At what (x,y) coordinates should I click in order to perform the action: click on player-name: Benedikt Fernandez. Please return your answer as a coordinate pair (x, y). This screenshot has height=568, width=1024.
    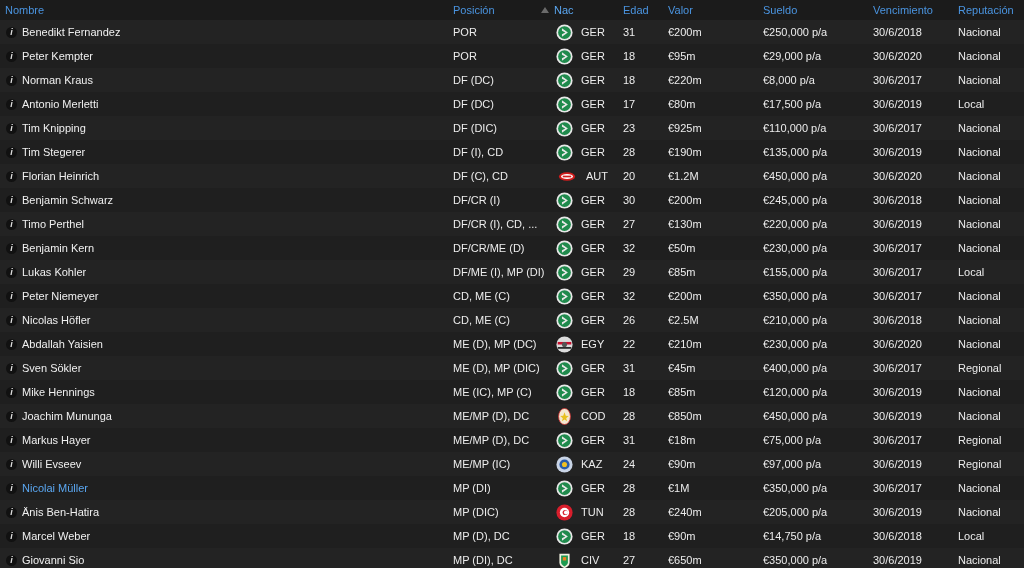
    Looking at the image, I should click on (71, 32).